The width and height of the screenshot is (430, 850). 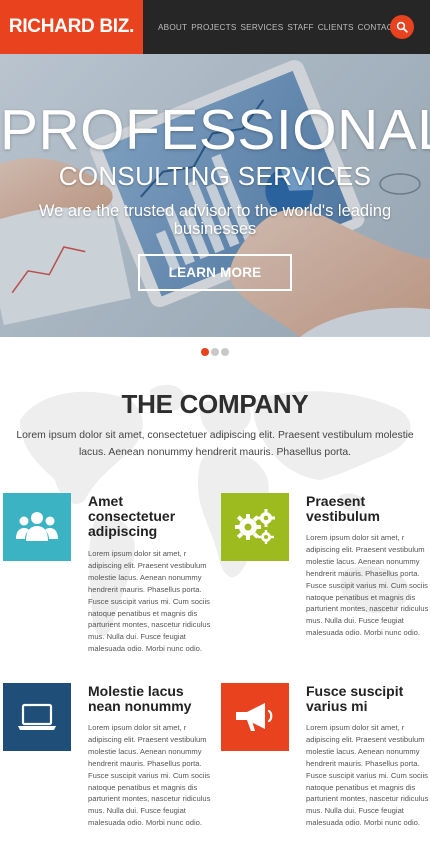 What do you see at coordinates (172, 27) in the screenshot?
I see `nav-item-about: ABOUT` at bounding box center [172, 27].